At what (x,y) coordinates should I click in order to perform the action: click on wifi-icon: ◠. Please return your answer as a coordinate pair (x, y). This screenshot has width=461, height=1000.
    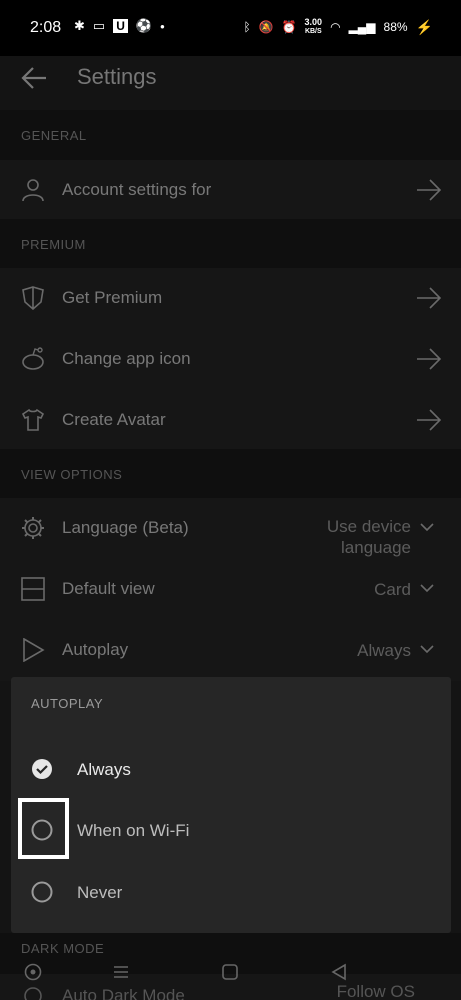
    Looking at the image, I should click on (335, 27).